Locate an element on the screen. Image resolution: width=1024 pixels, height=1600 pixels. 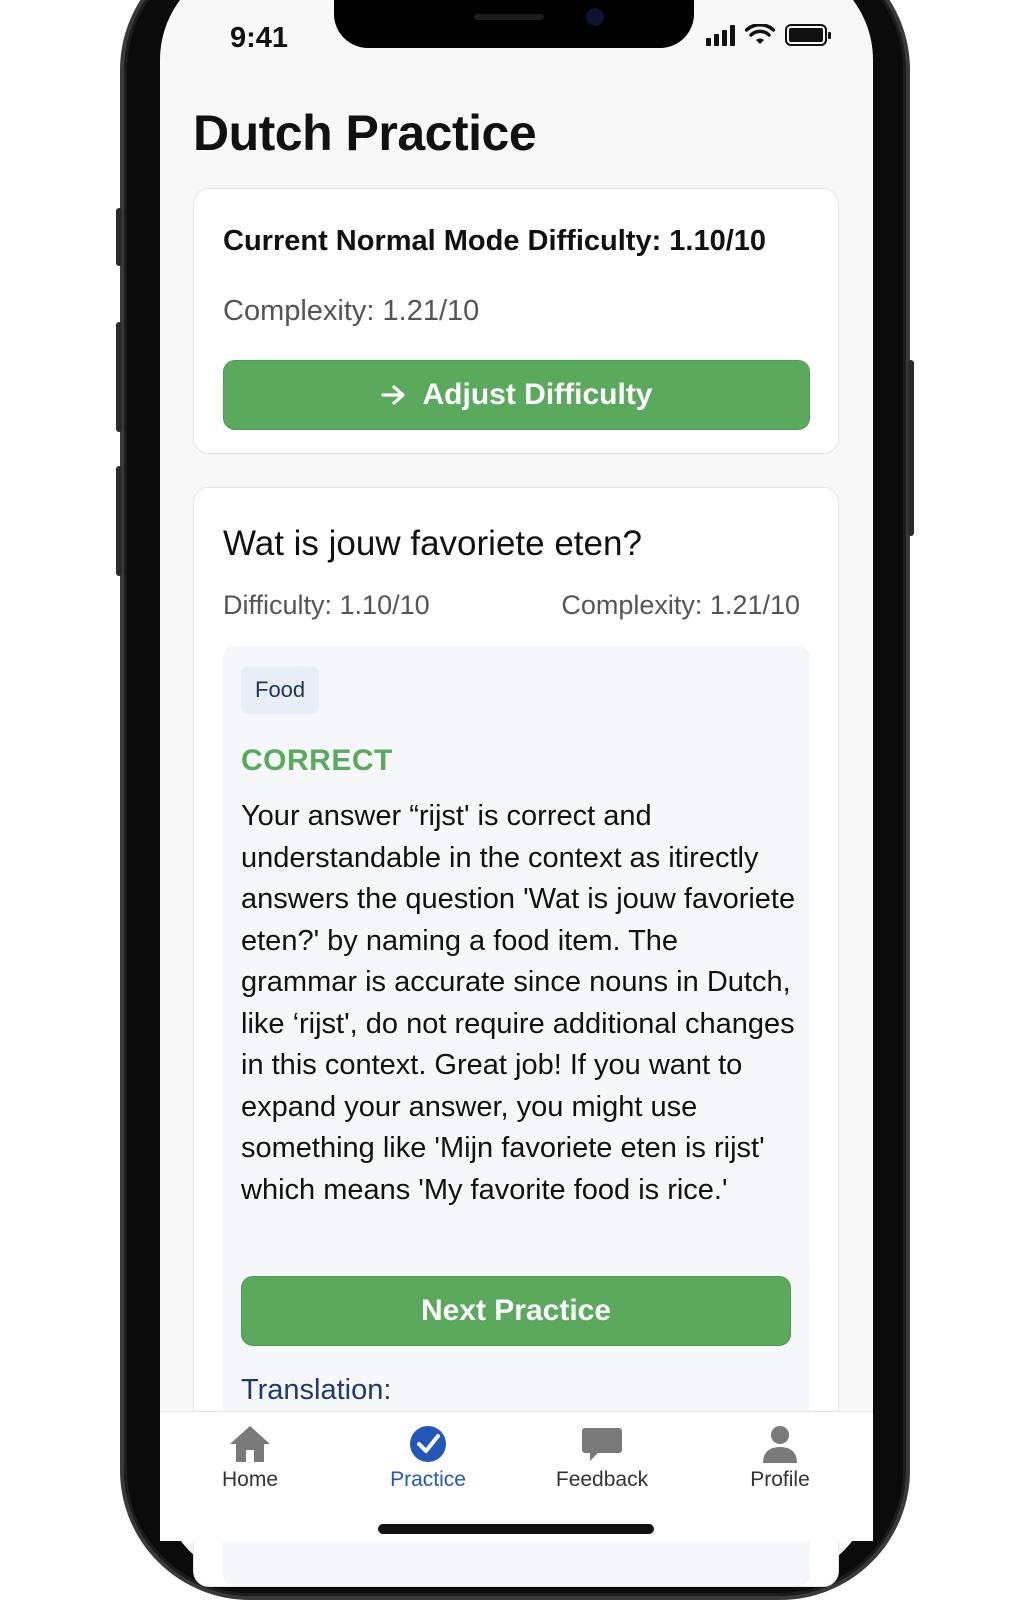
verdict-label: CORRECT is located at coordinates (317, 760).